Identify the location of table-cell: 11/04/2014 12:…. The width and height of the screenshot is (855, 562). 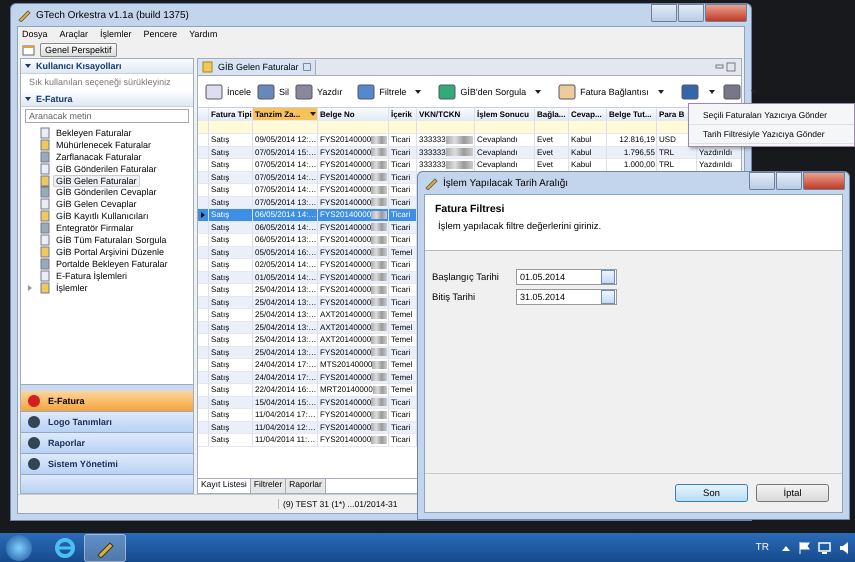
(285, 427).